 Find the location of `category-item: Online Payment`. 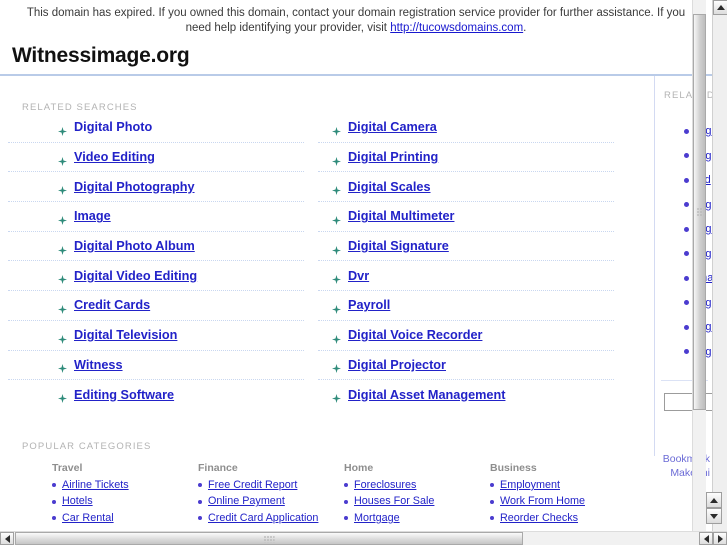

category-item: Online Payment is located at coordinates (271, 501).